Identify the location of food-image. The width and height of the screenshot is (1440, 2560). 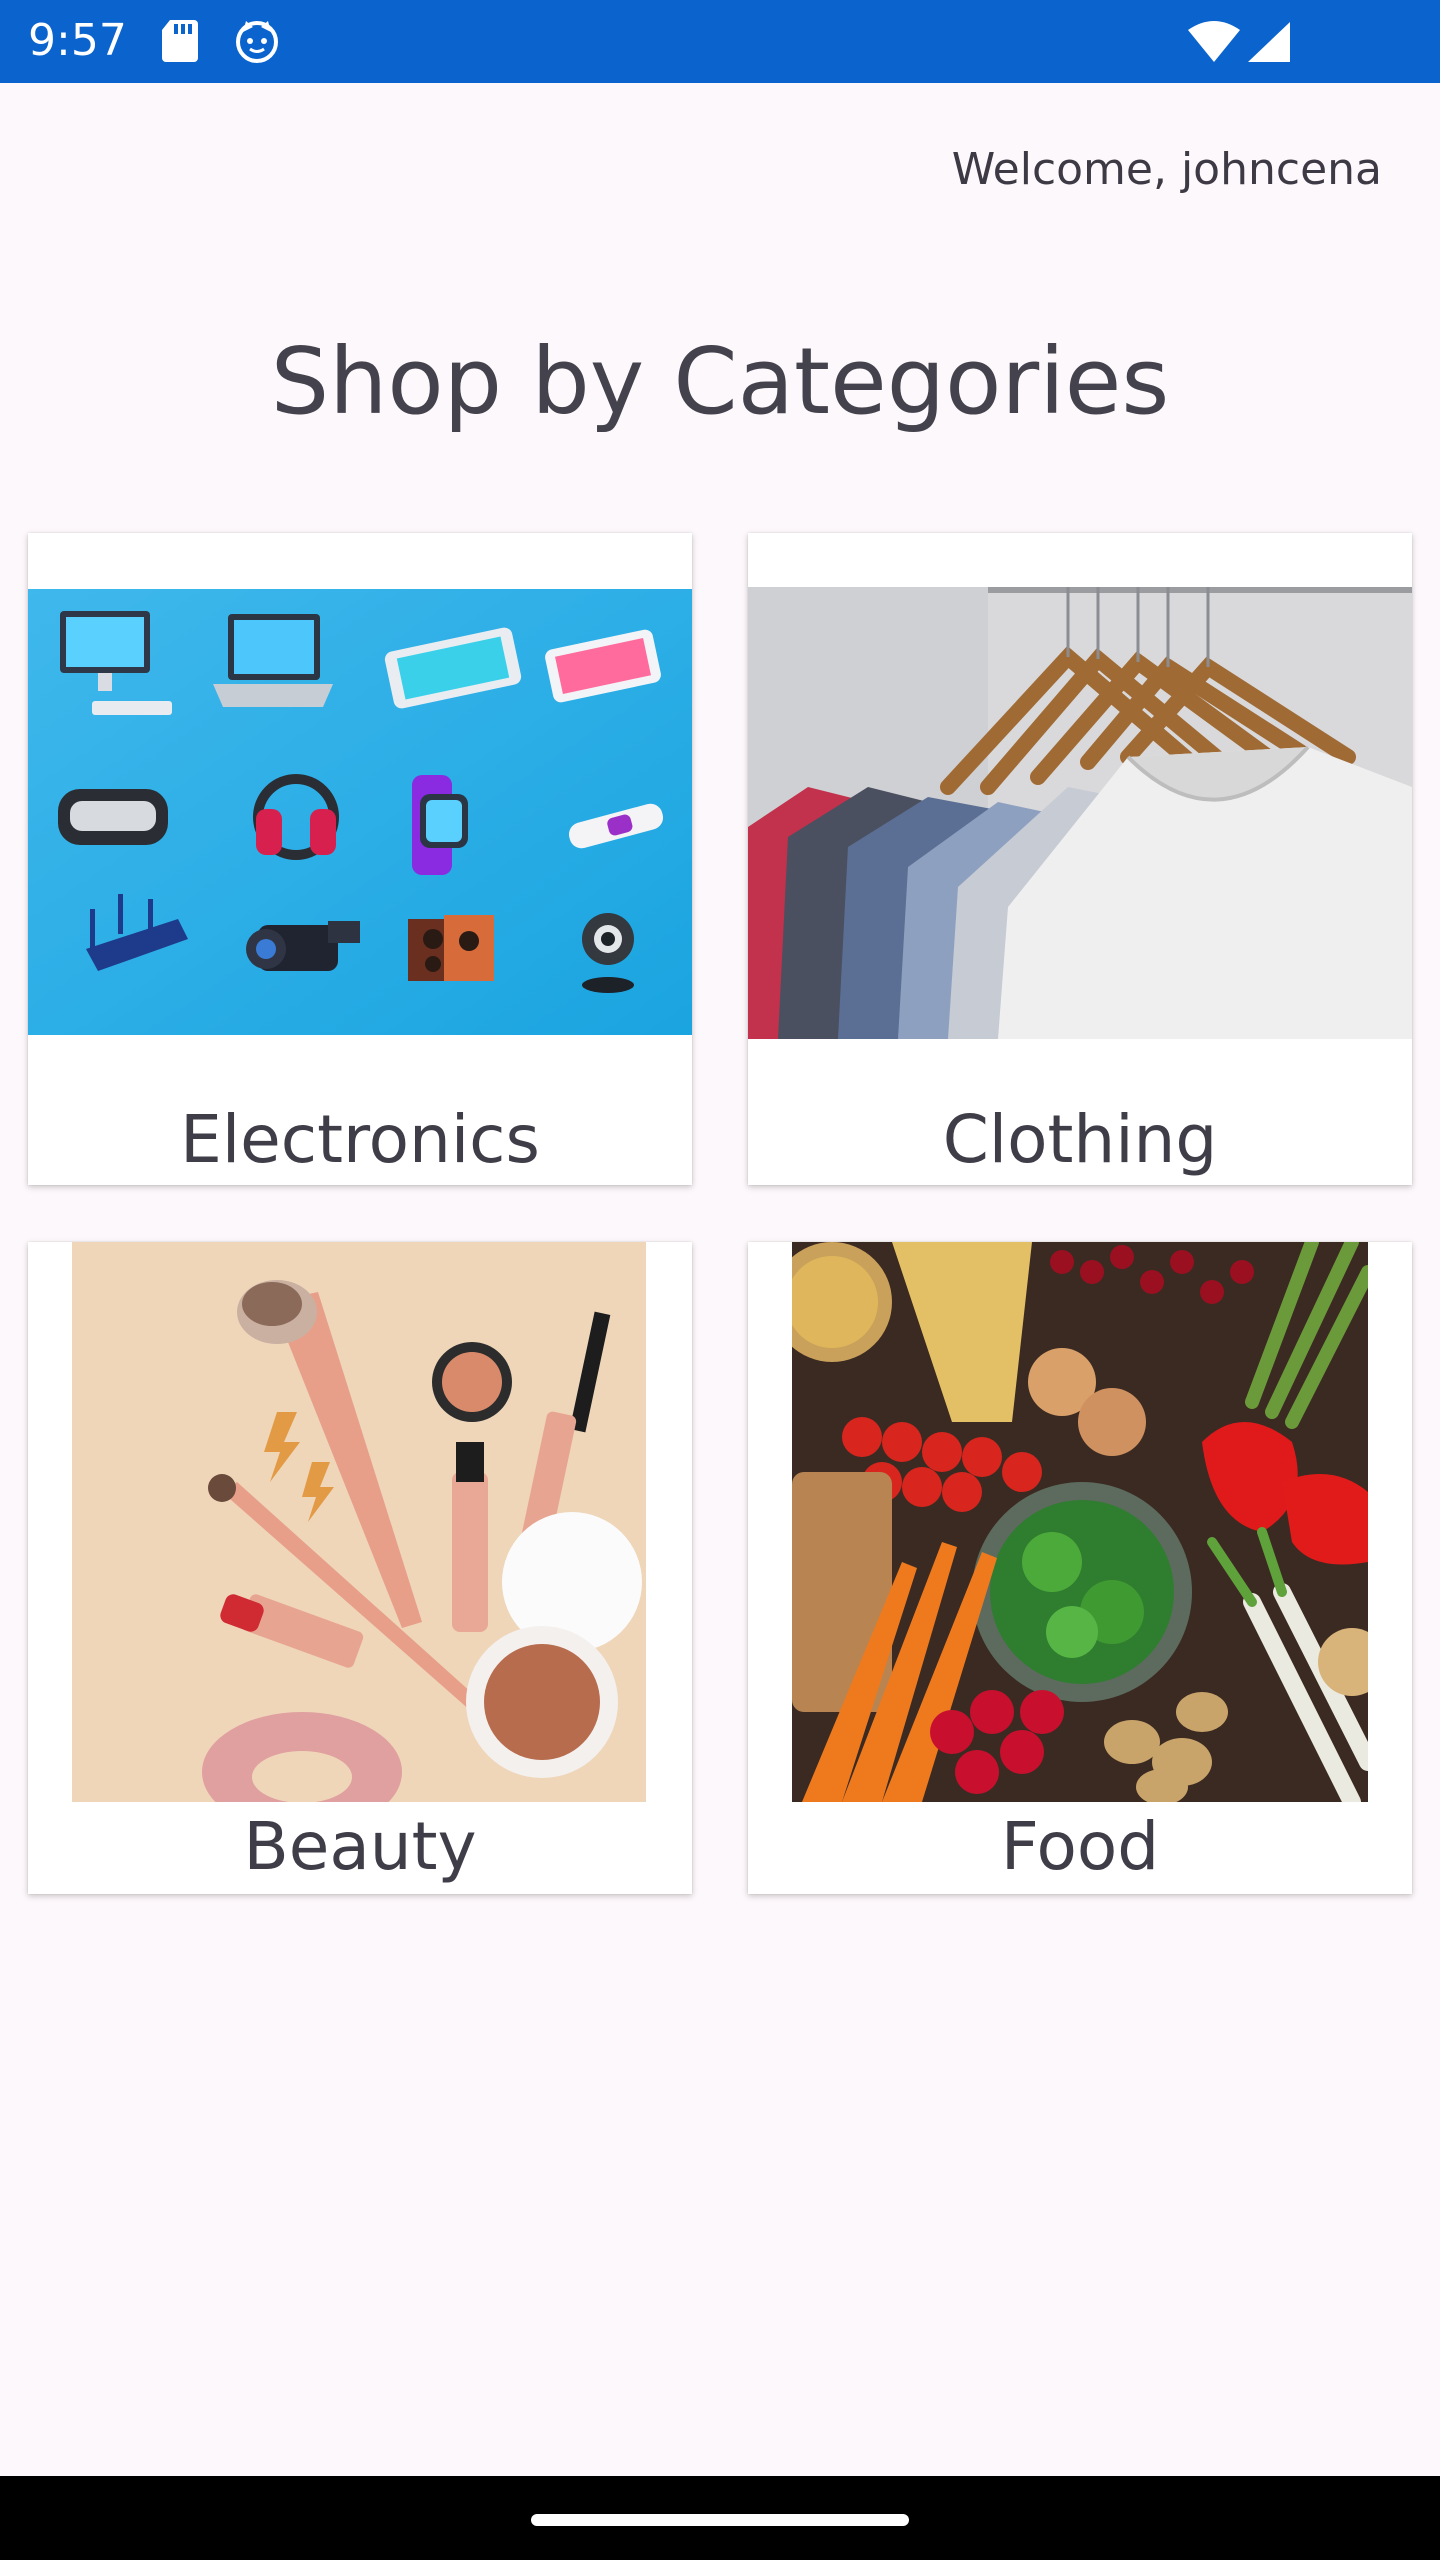
(1080, 1522).